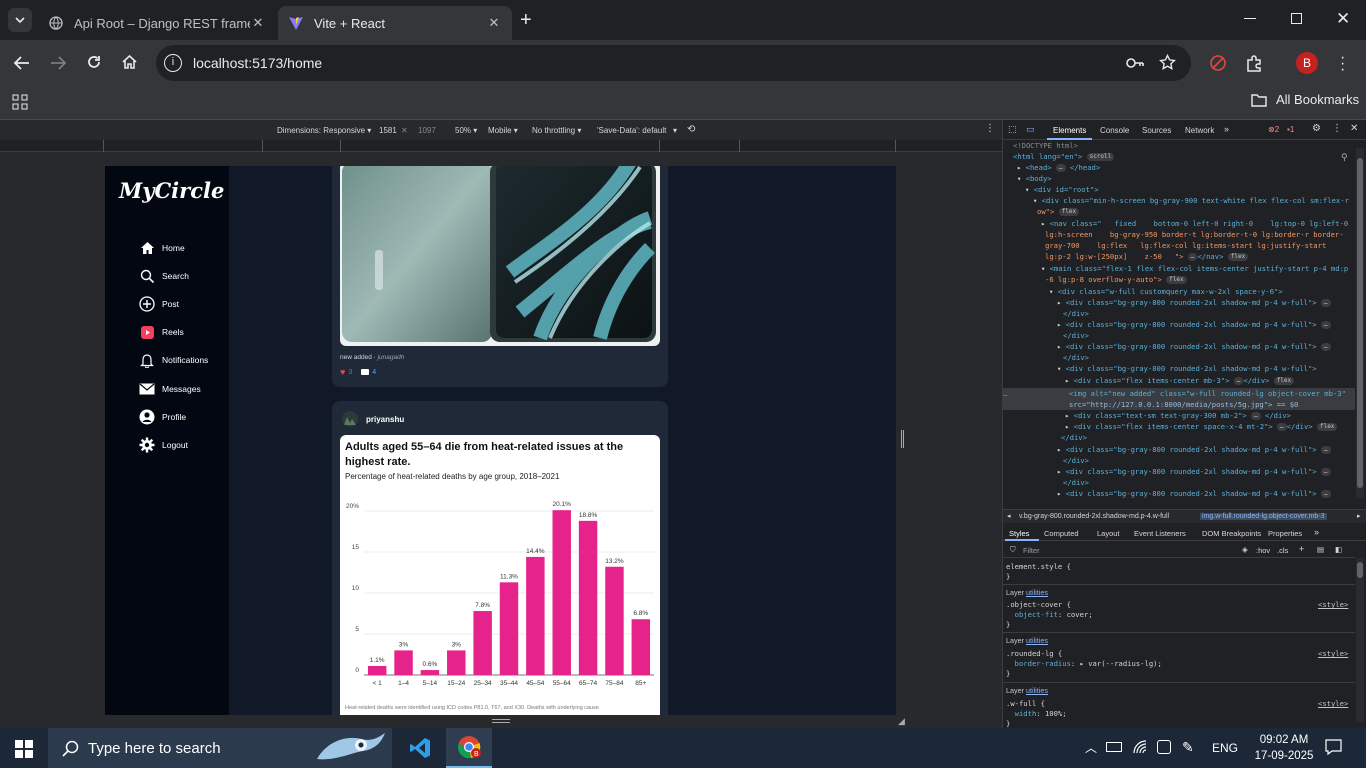 Image resolution: width=1366 pixels, height=768 pixels. I want to click on sidebar-item-logout: Logout, so click(163, 445).